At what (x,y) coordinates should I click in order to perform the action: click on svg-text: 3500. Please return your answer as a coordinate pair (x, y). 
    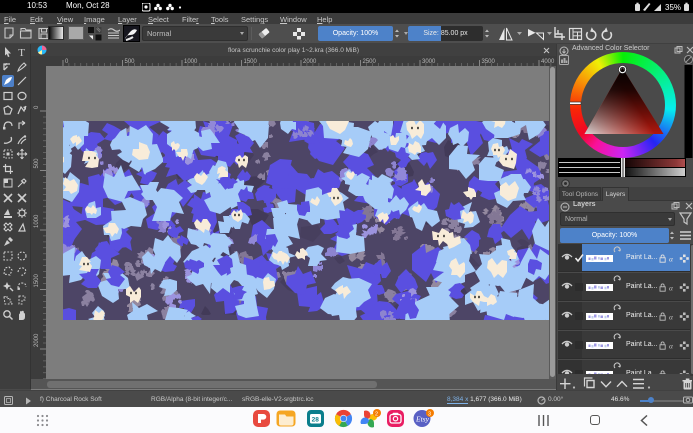
    Looking at the image, I should click on (489, 62).